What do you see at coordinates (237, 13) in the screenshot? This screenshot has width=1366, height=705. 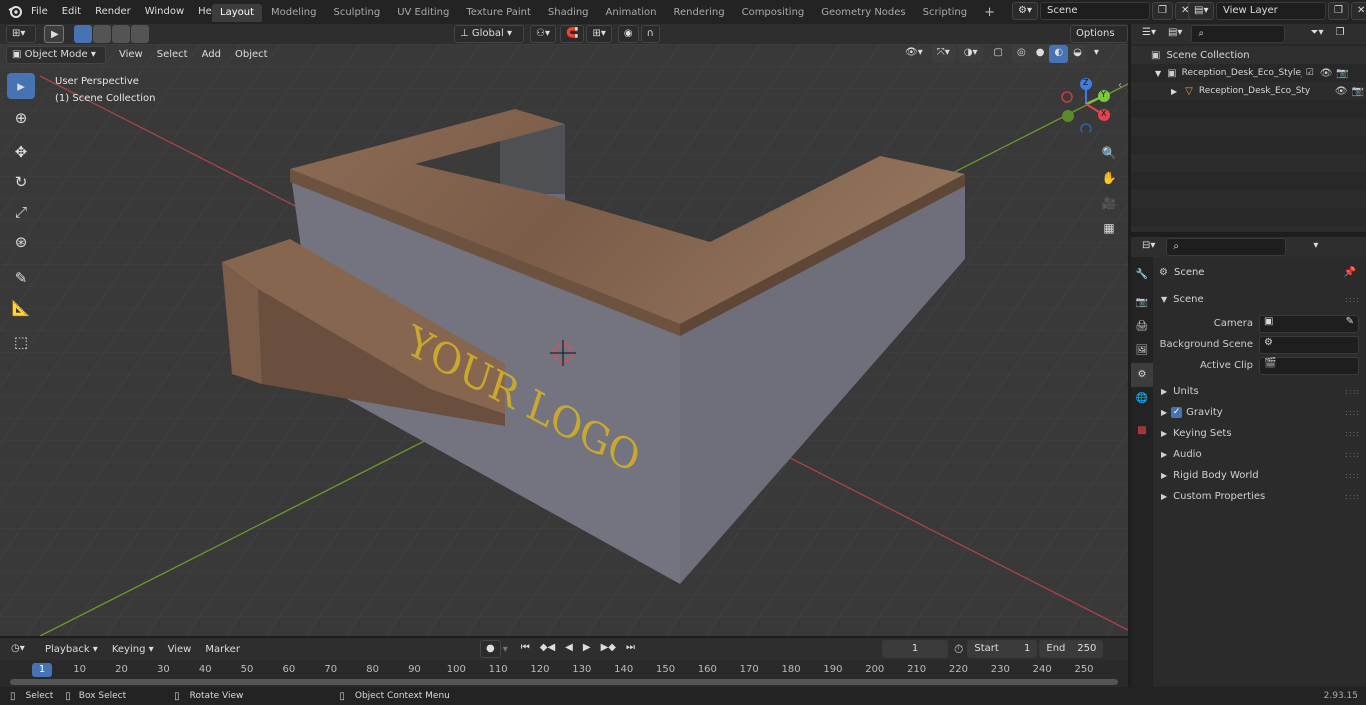 I see `tab-layout: Layout` at bounding box center [237, 13].